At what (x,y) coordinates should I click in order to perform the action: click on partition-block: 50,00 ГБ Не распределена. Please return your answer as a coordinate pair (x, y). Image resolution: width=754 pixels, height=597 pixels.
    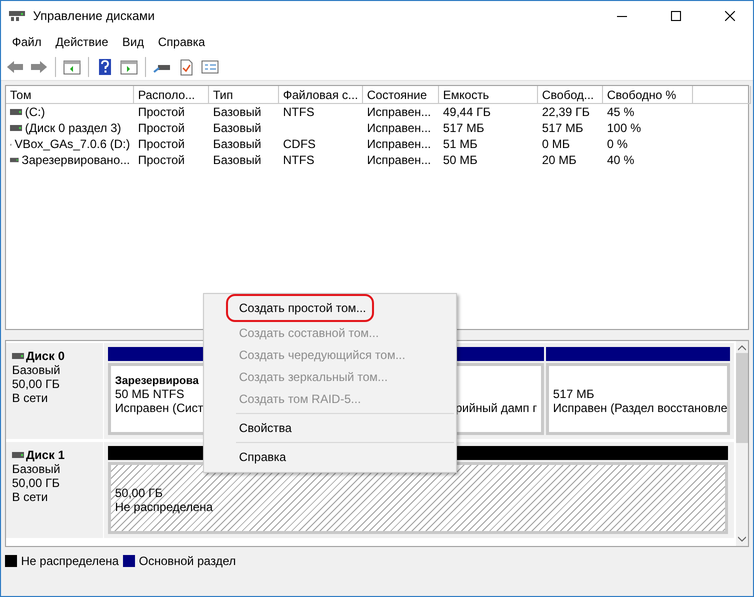
    Looking at the image, I should click on (418, 498).